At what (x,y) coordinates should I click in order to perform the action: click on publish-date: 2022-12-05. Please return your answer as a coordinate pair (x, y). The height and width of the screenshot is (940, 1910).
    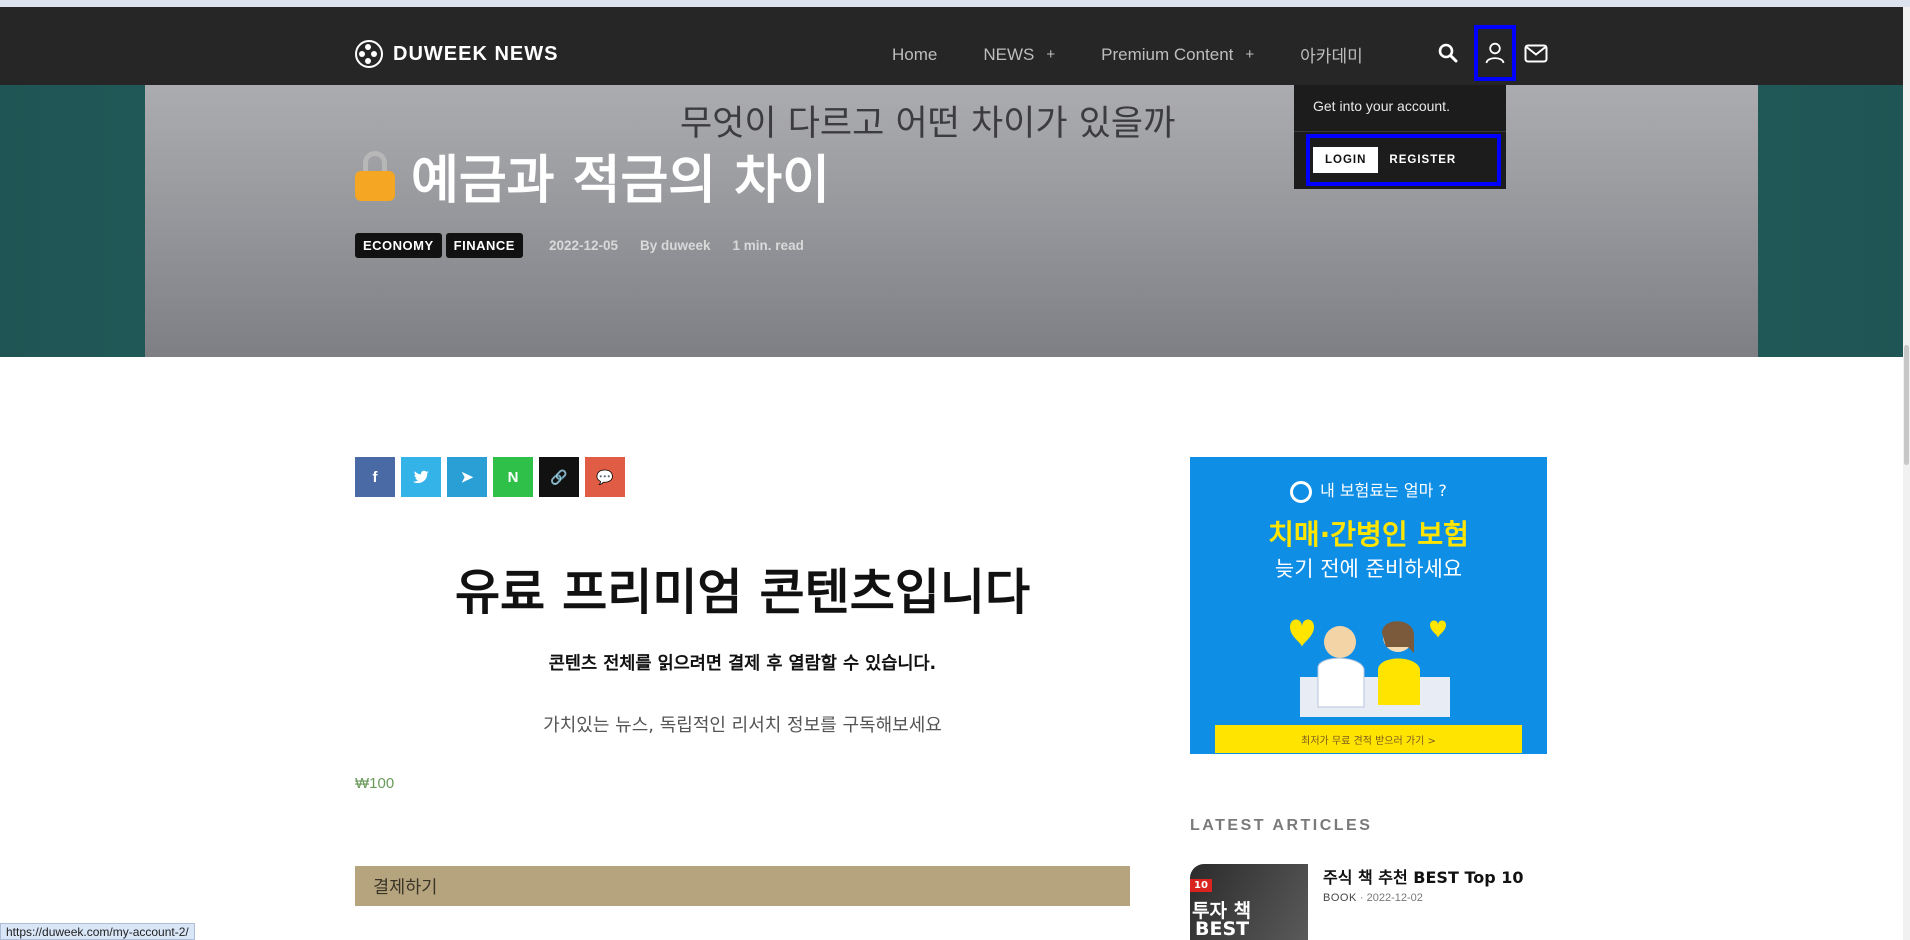
    Looking at the image, I should click on (583, 245).